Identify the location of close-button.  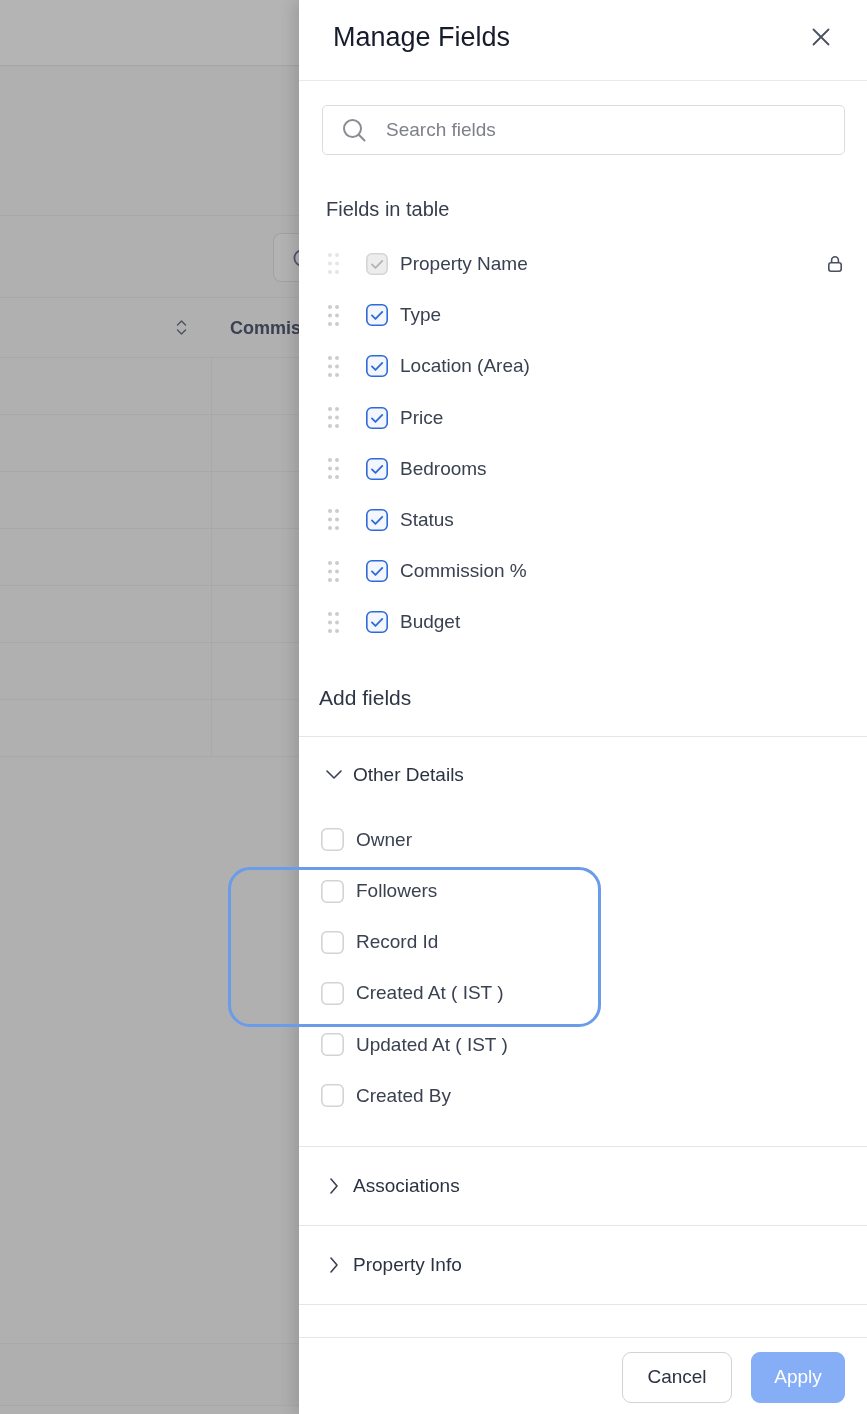
(821, 37).